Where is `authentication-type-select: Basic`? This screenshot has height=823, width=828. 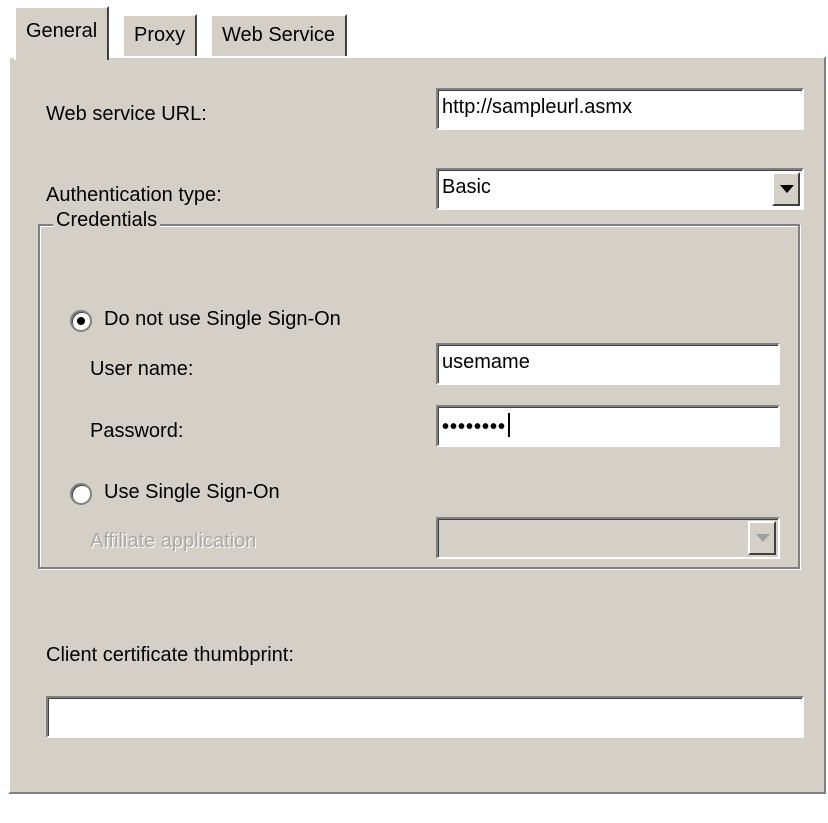 authentication-type-select: Basic is located at coordinates (620, 189).